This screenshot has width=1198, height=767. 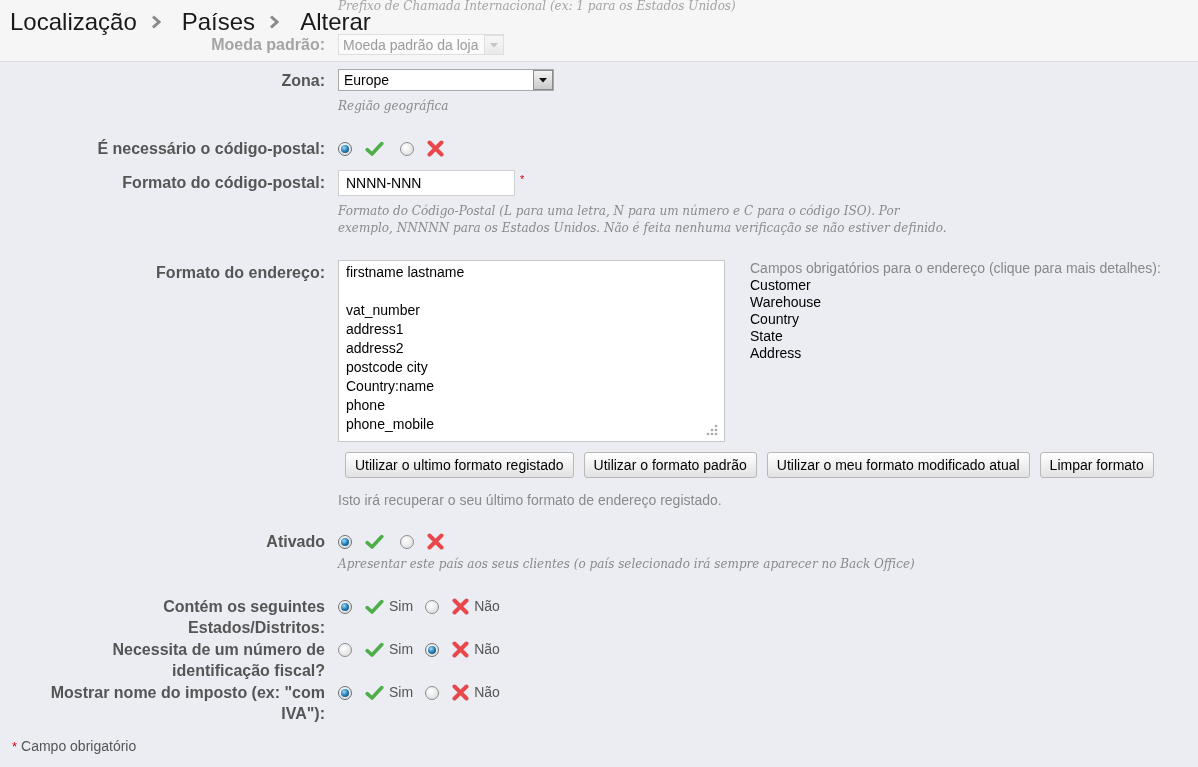 I want to click on required-field-note: Campo obrigatório, so click(x=79, y=746).